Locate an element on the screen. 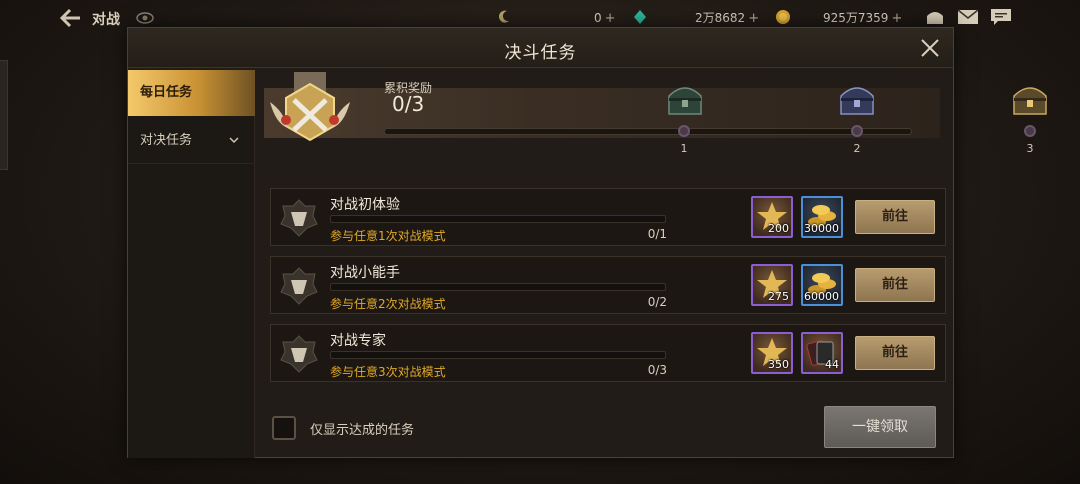 The height and width of the screenshot is (484, 1080). task-row: 对战专家 参与任意3次对战模式 0/3 350 44 前往 is located at coordinates (608, 353).